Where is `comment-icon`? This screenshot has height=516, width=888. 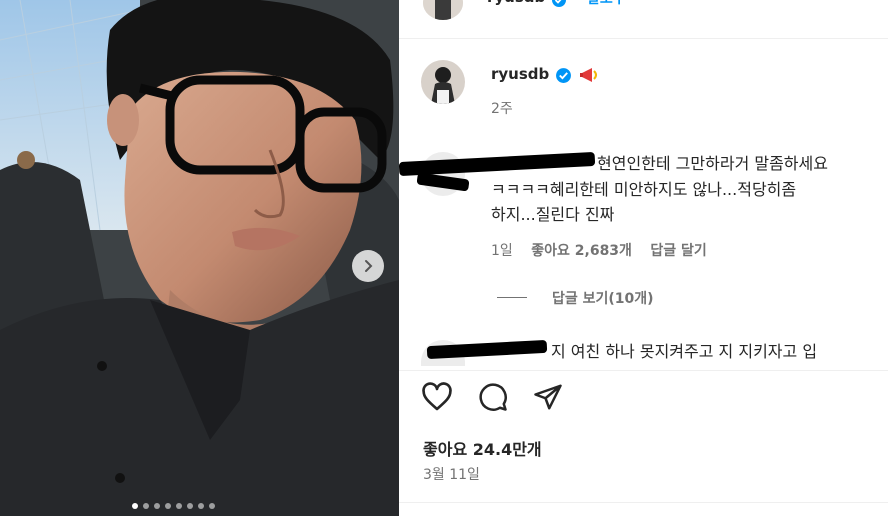 comment-icon is located at coordinates (493, 397).